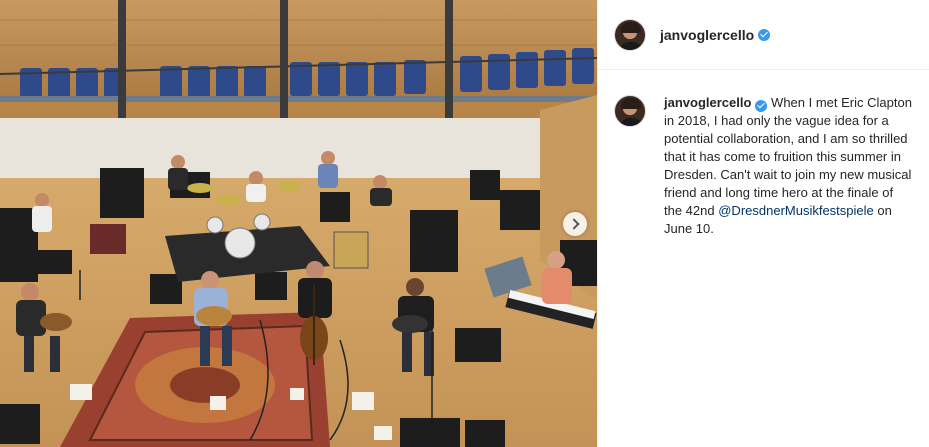  Describe the element at coordinates (630, 34) in the screenshot. I see `avatar` at that location.